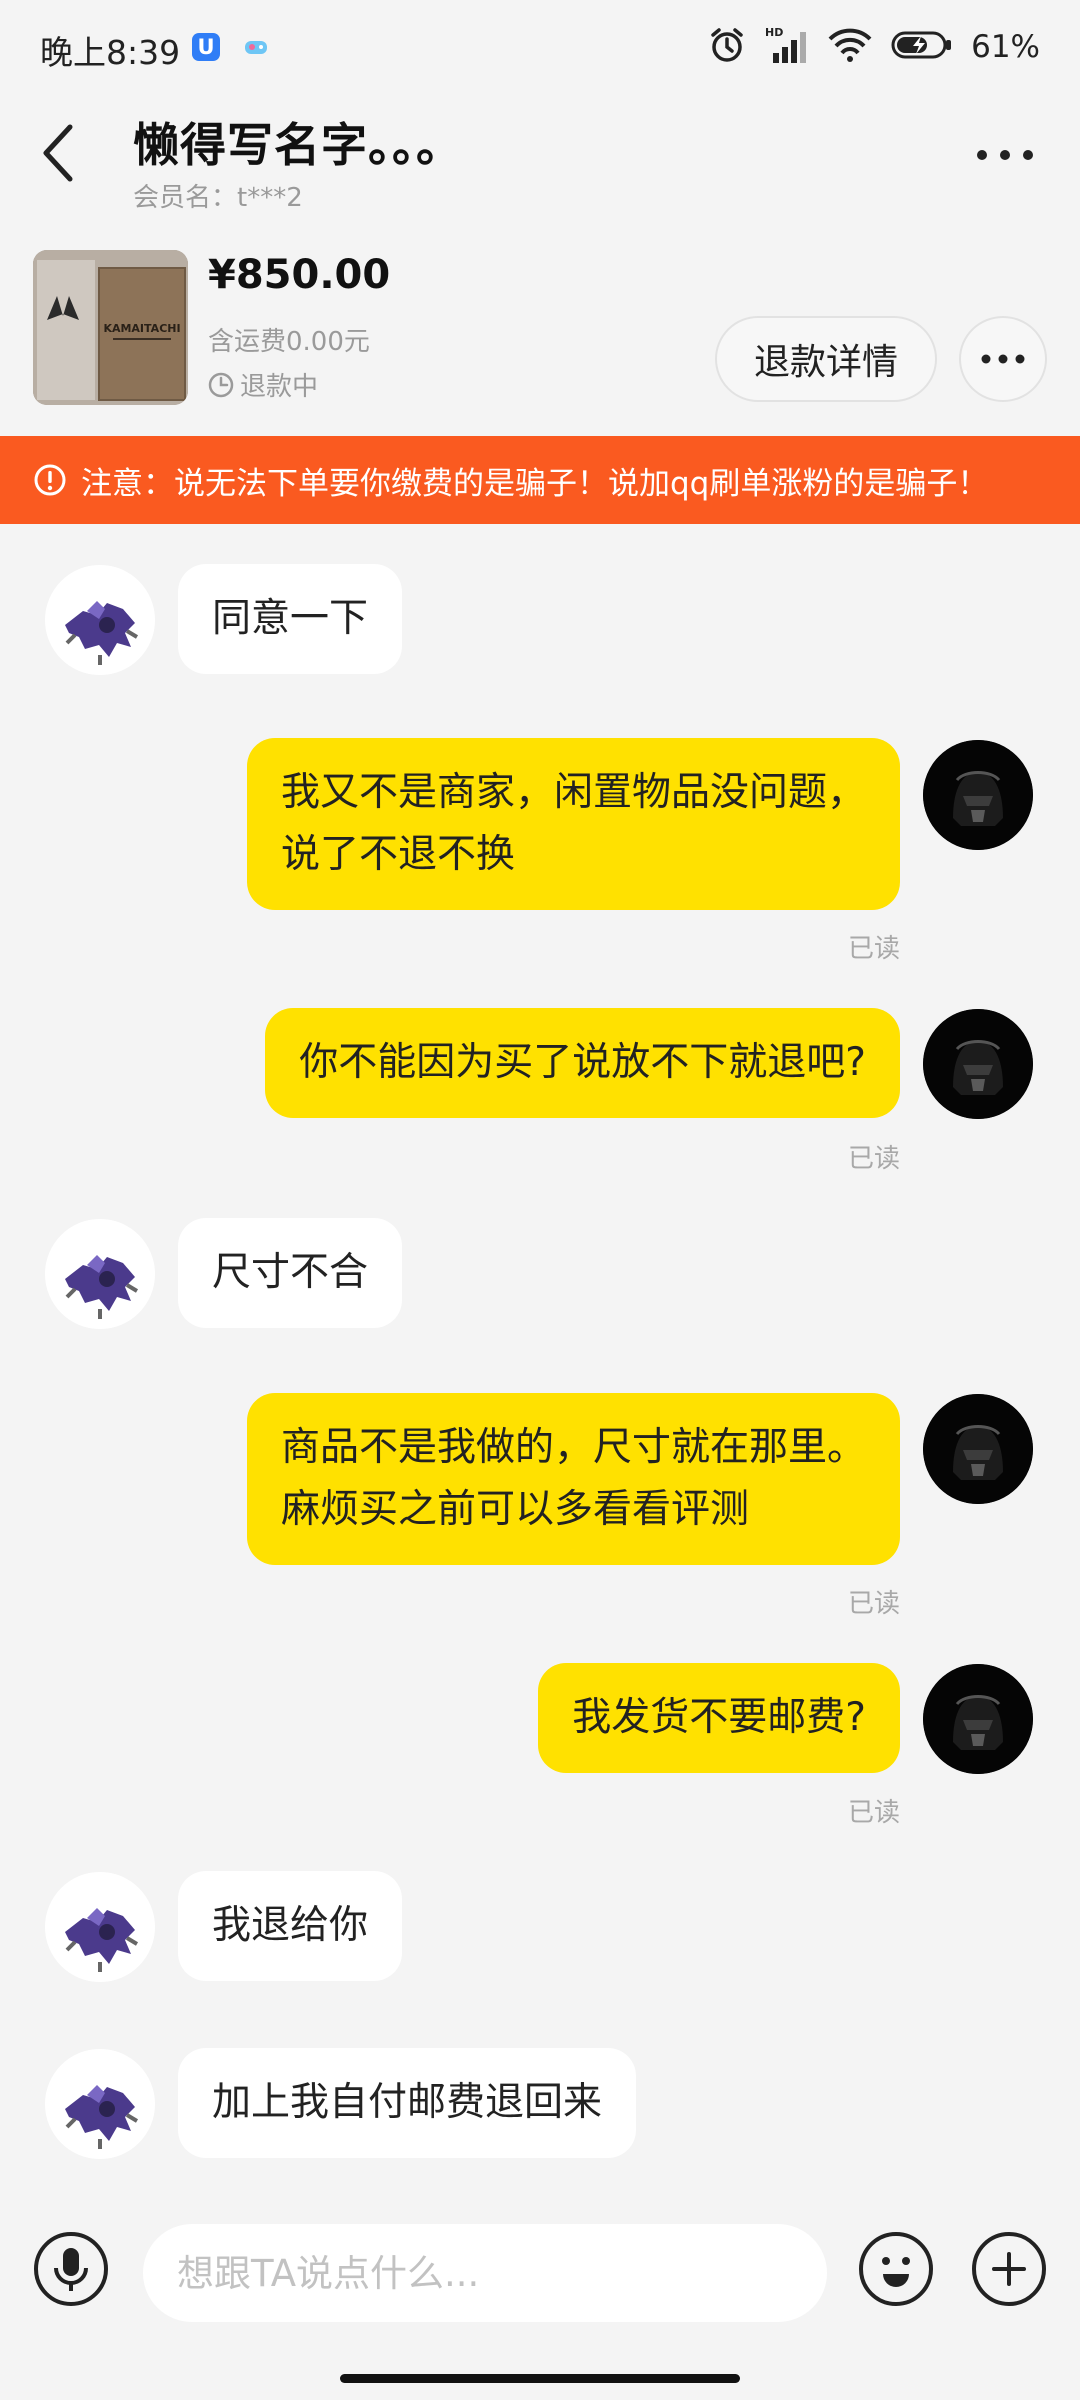 The height and width of the screenshot is (2400, 1080). I want to click on message-text: 尺寸不合, so click(290, 1272).